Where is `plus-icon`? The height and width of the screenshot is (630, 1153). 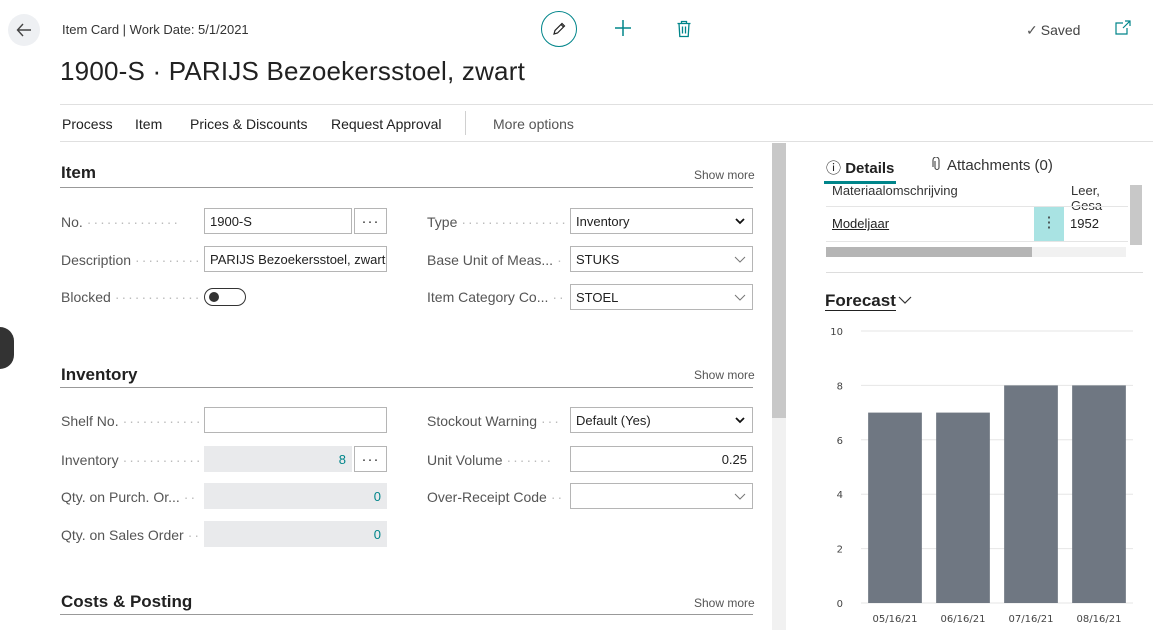 plus-icon is located at coordinates (623, 28).